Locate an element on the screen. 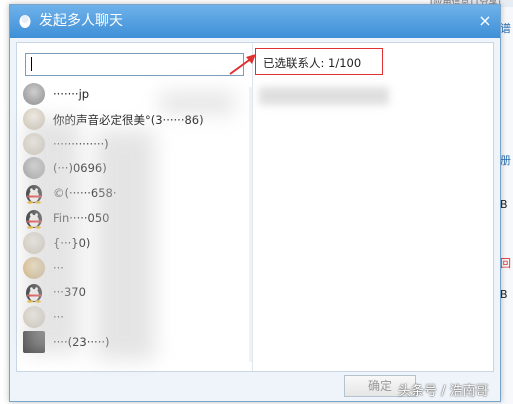 Image resolution: width=513 pixels, height=404 pixels. contact-name: ·······jp is located at coordinates (71, 94).